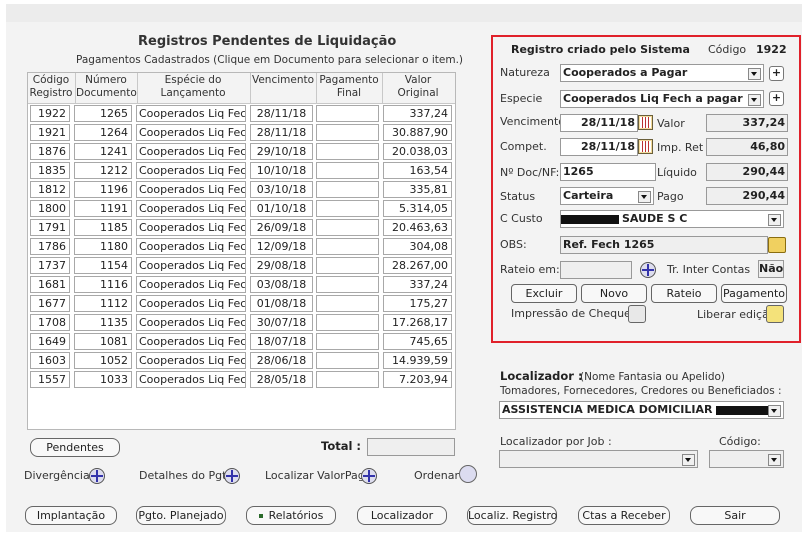  What do you see at coordinates (51, 86) in the screenshot?
I see `col-codigo-header: Código Registro` at bounding box center [51, 86].